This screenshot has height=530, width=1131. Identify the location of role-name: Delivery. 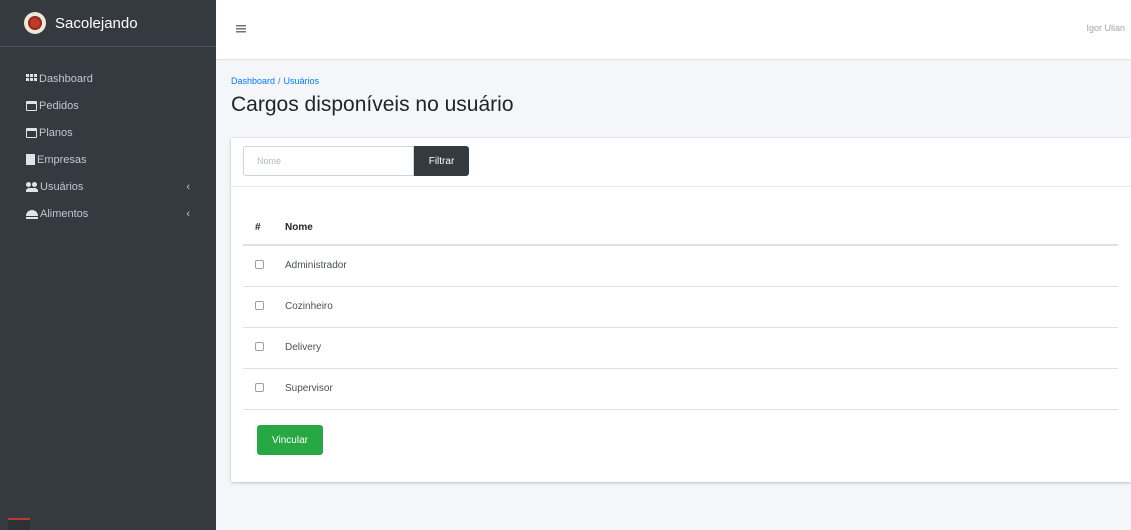
(701, 348).